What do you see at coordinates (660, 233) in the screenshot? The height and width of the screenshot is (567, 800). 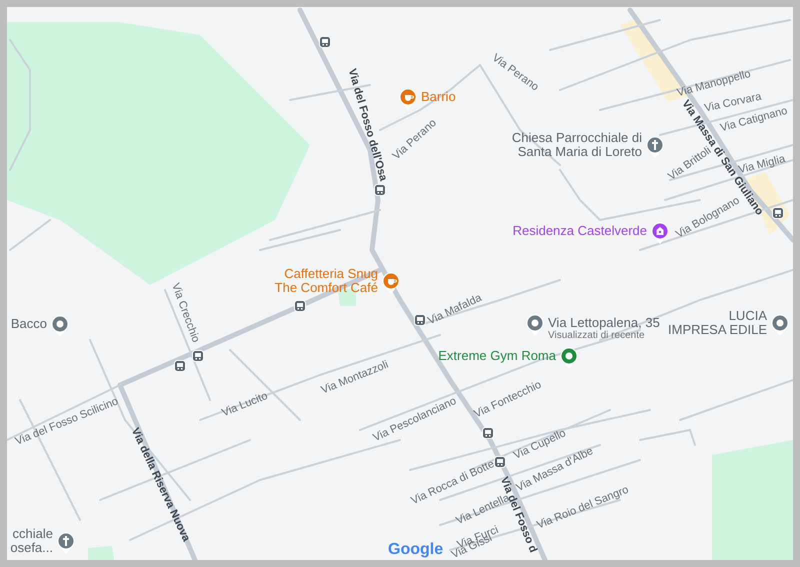 I see `lodging-pin-icon` at bounding box center [660, 233].